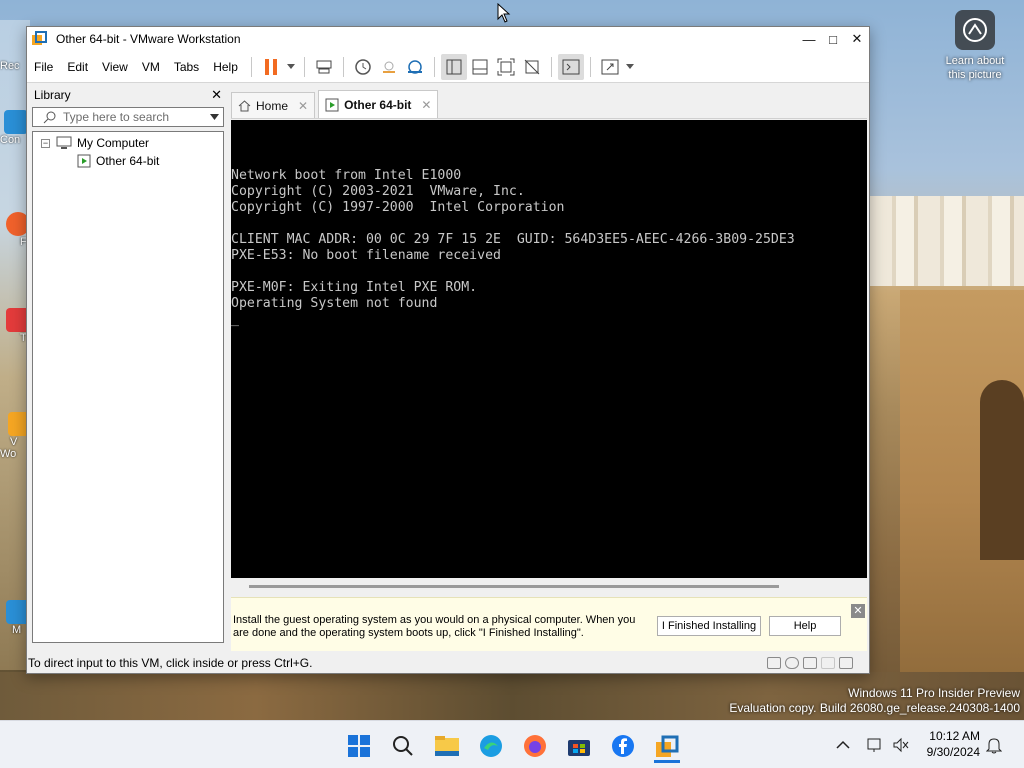  Describe the element at coordinates (843, 744) in the screenshot. I see `tray-overflow-button` at that location.